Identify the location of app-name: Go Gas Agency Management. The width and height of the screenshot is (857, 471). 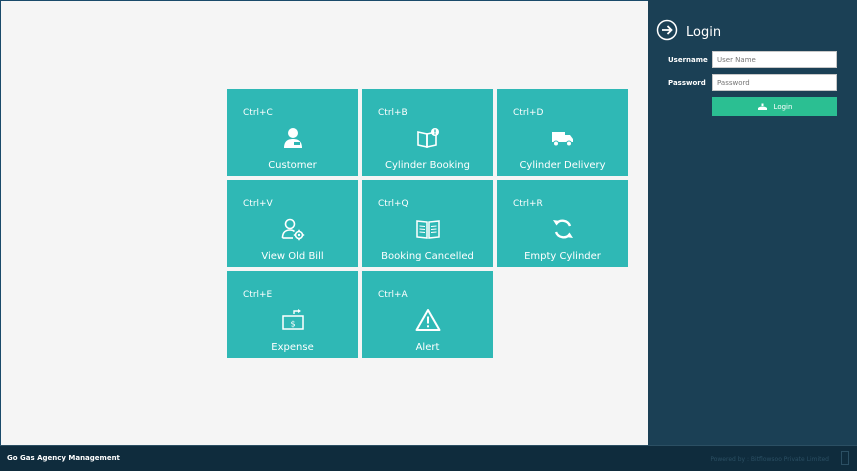
(63, 458).